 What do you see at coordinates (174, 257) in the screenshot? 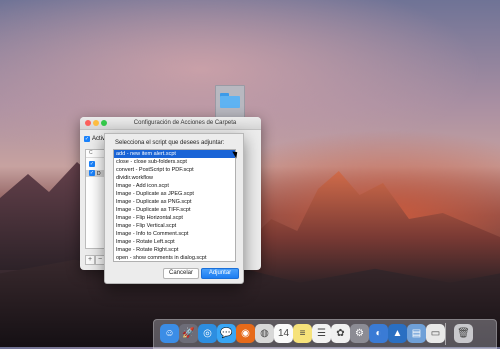
I see `script-list-item: open - show comments in dialog.scpt` at bounding box center [174, 257].